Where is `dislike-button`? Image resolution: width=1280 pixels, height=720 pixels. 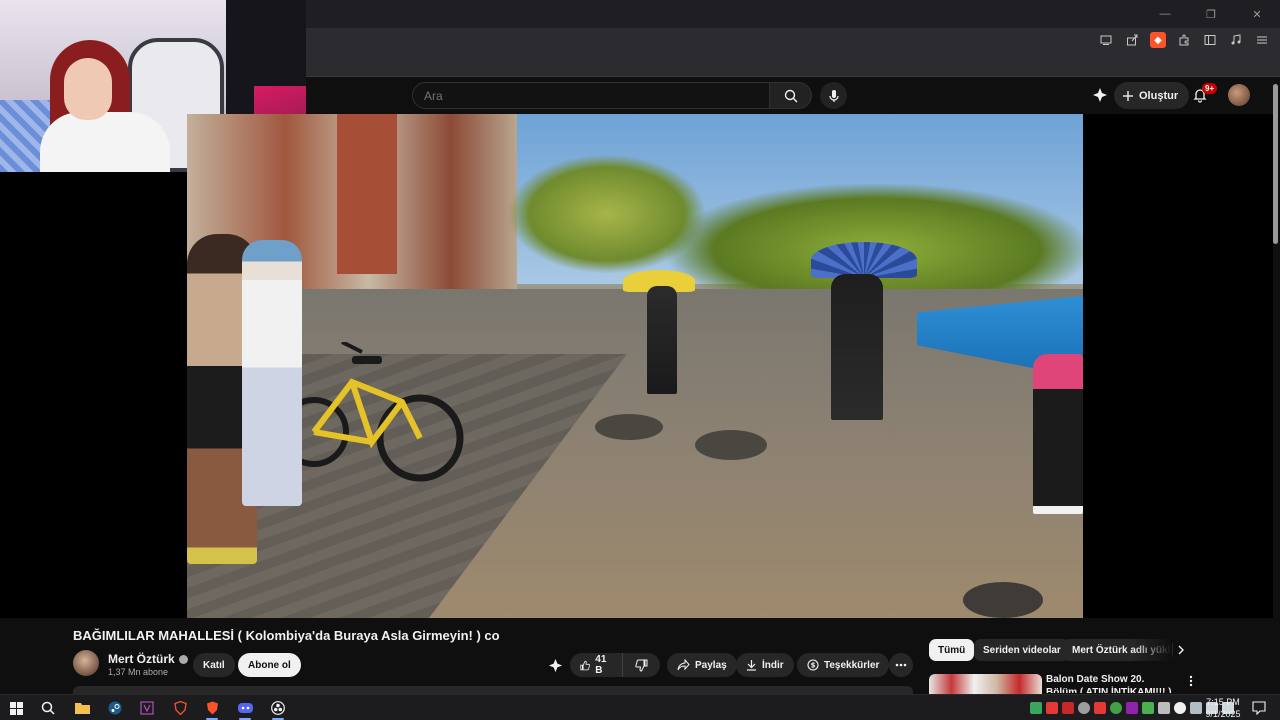 dislike-button is located at coordinates (641, 665).